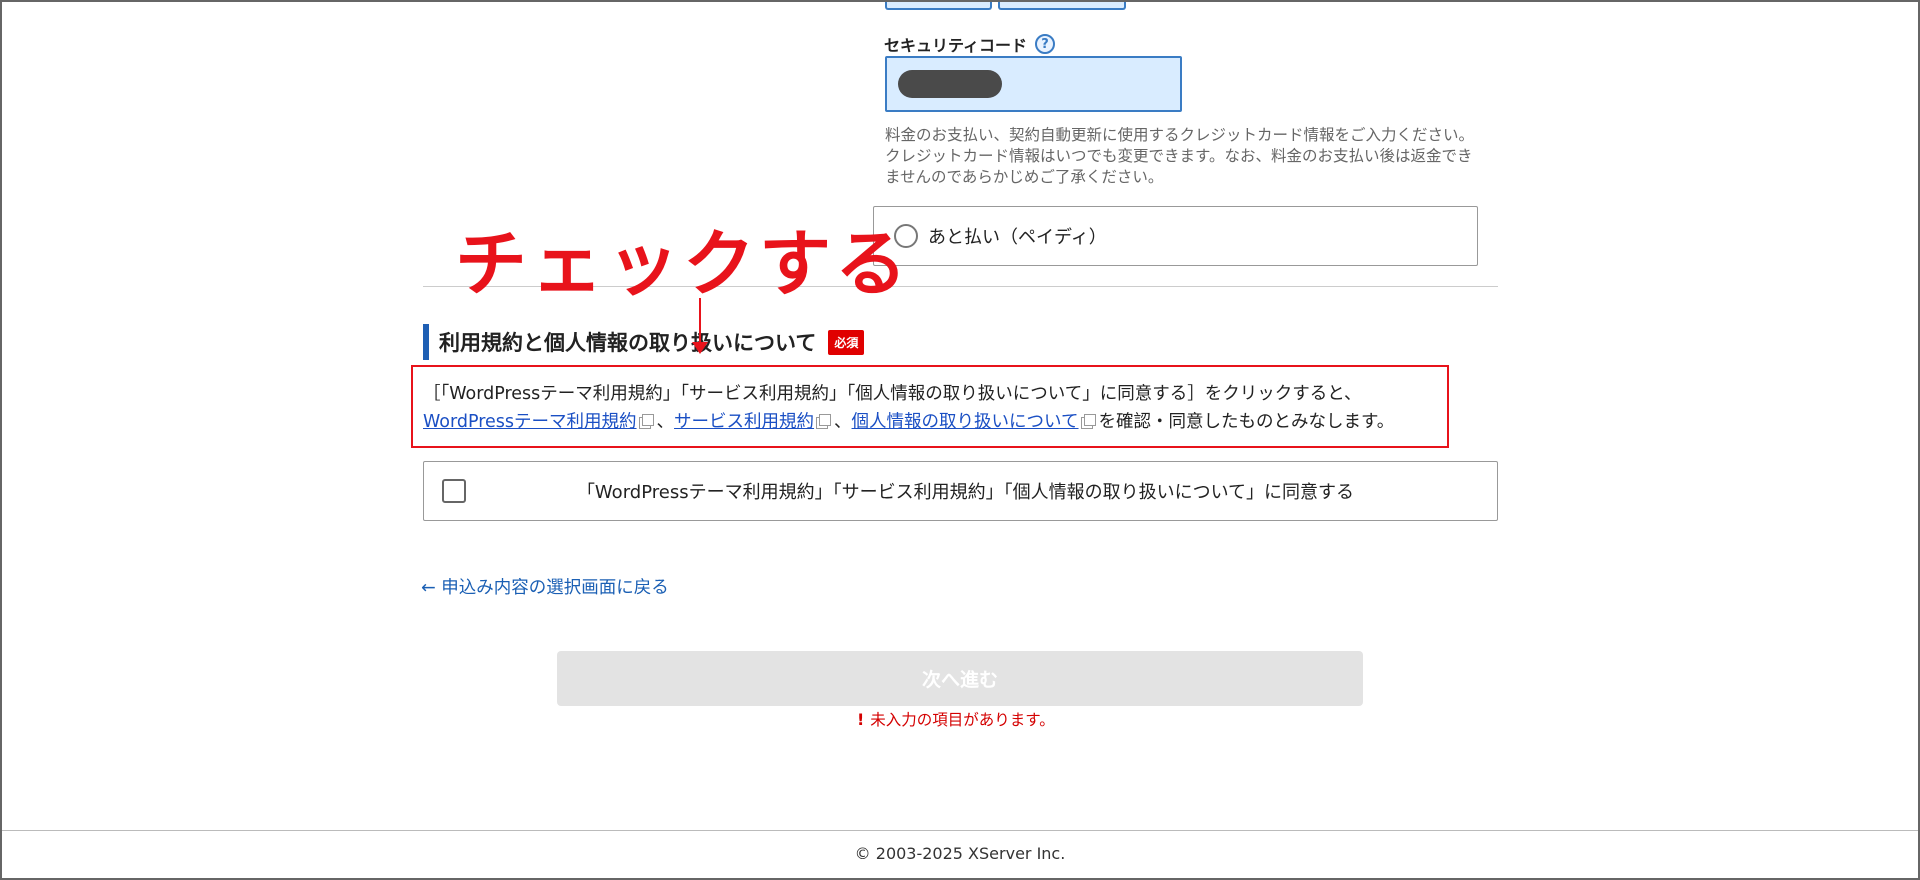  I want to click on agree-terms-checkbox, so click(454, 491).